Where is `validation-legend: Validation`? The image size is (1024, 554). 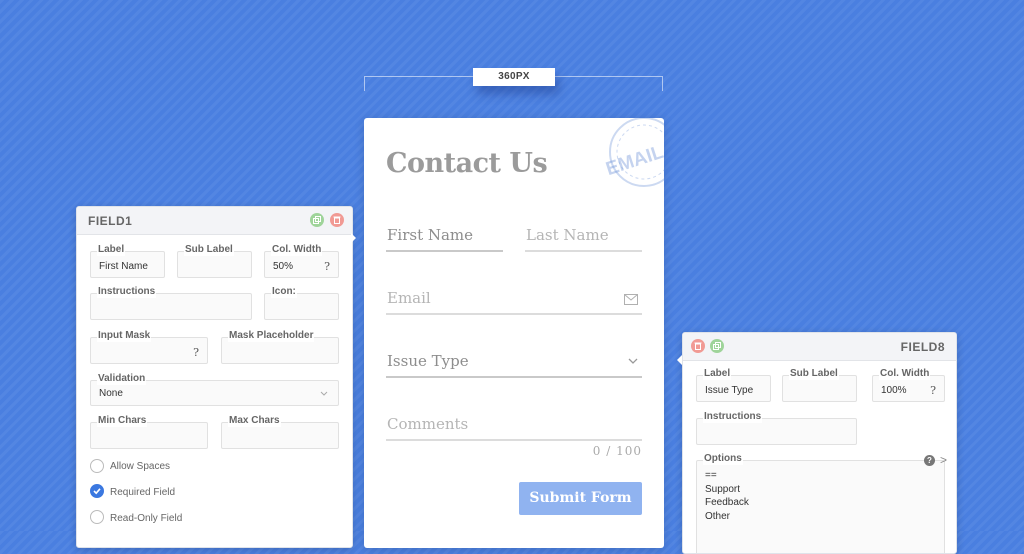
validation-legend: Validation is located at coordinates (122, 379).